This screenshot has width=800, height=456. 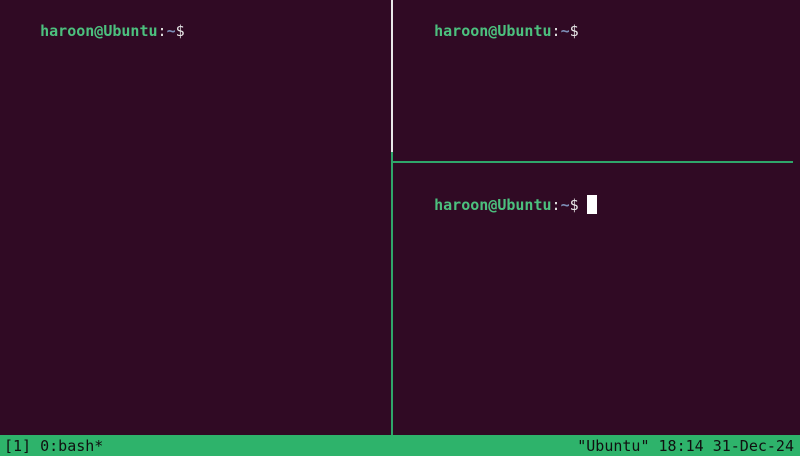 I want to click on status-right: "Ubuntu" 18:14 31-Dec-24, so click(x=685, y=446).